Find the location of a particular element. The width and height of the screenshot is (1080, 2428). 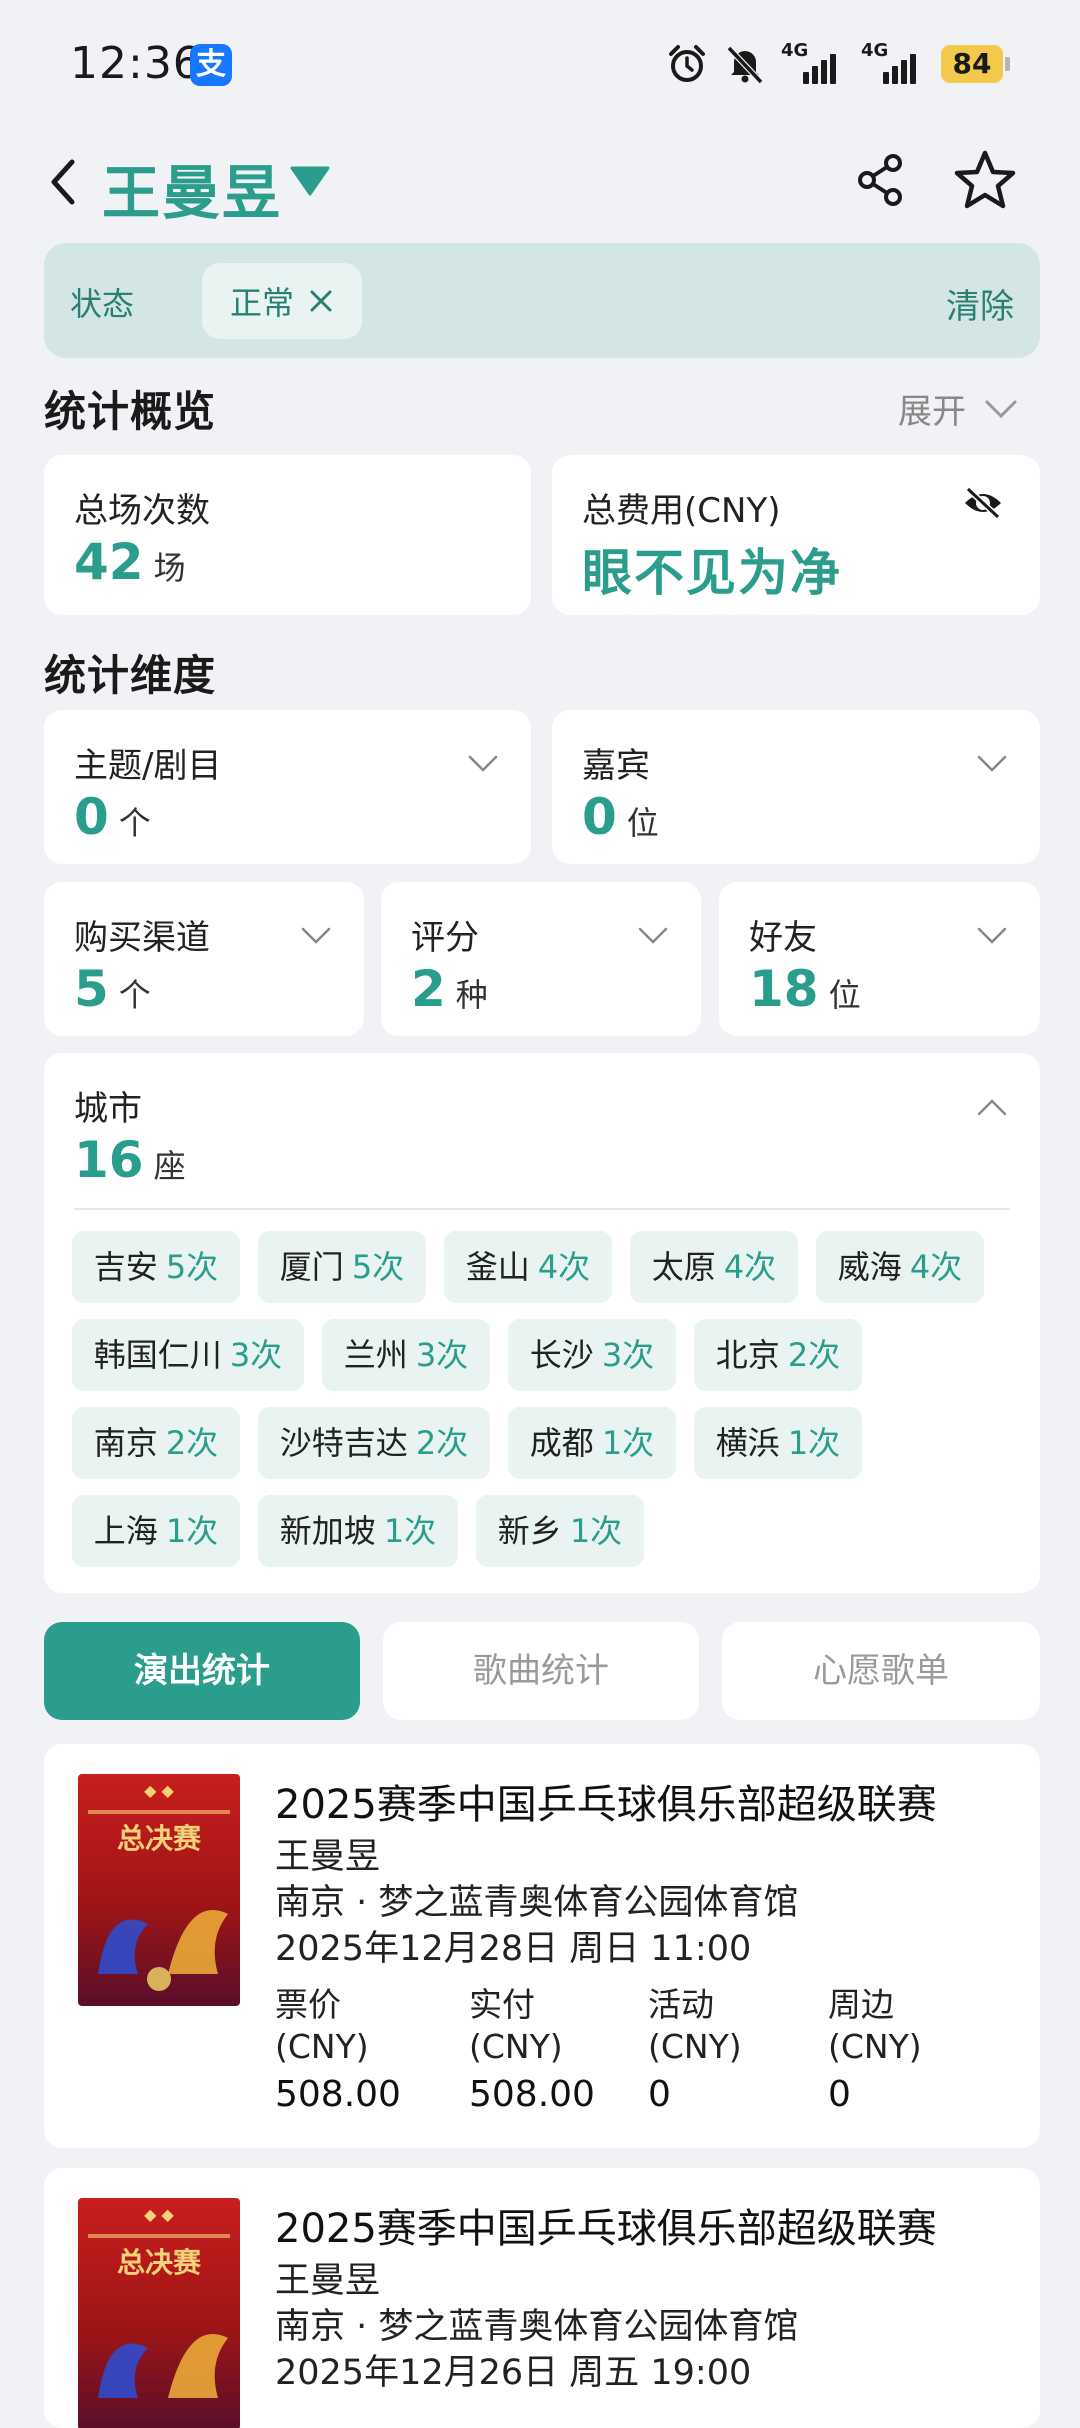

signal-icon-1: 4G is located at coordinates (814, 62).